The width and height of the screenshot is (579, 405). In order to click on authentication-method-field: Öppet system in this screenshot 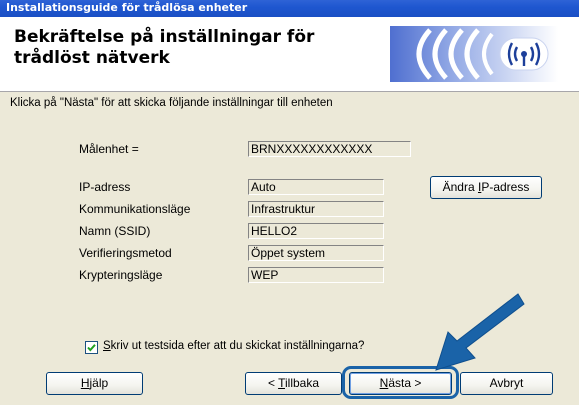, I will do `click(316, 253)`.